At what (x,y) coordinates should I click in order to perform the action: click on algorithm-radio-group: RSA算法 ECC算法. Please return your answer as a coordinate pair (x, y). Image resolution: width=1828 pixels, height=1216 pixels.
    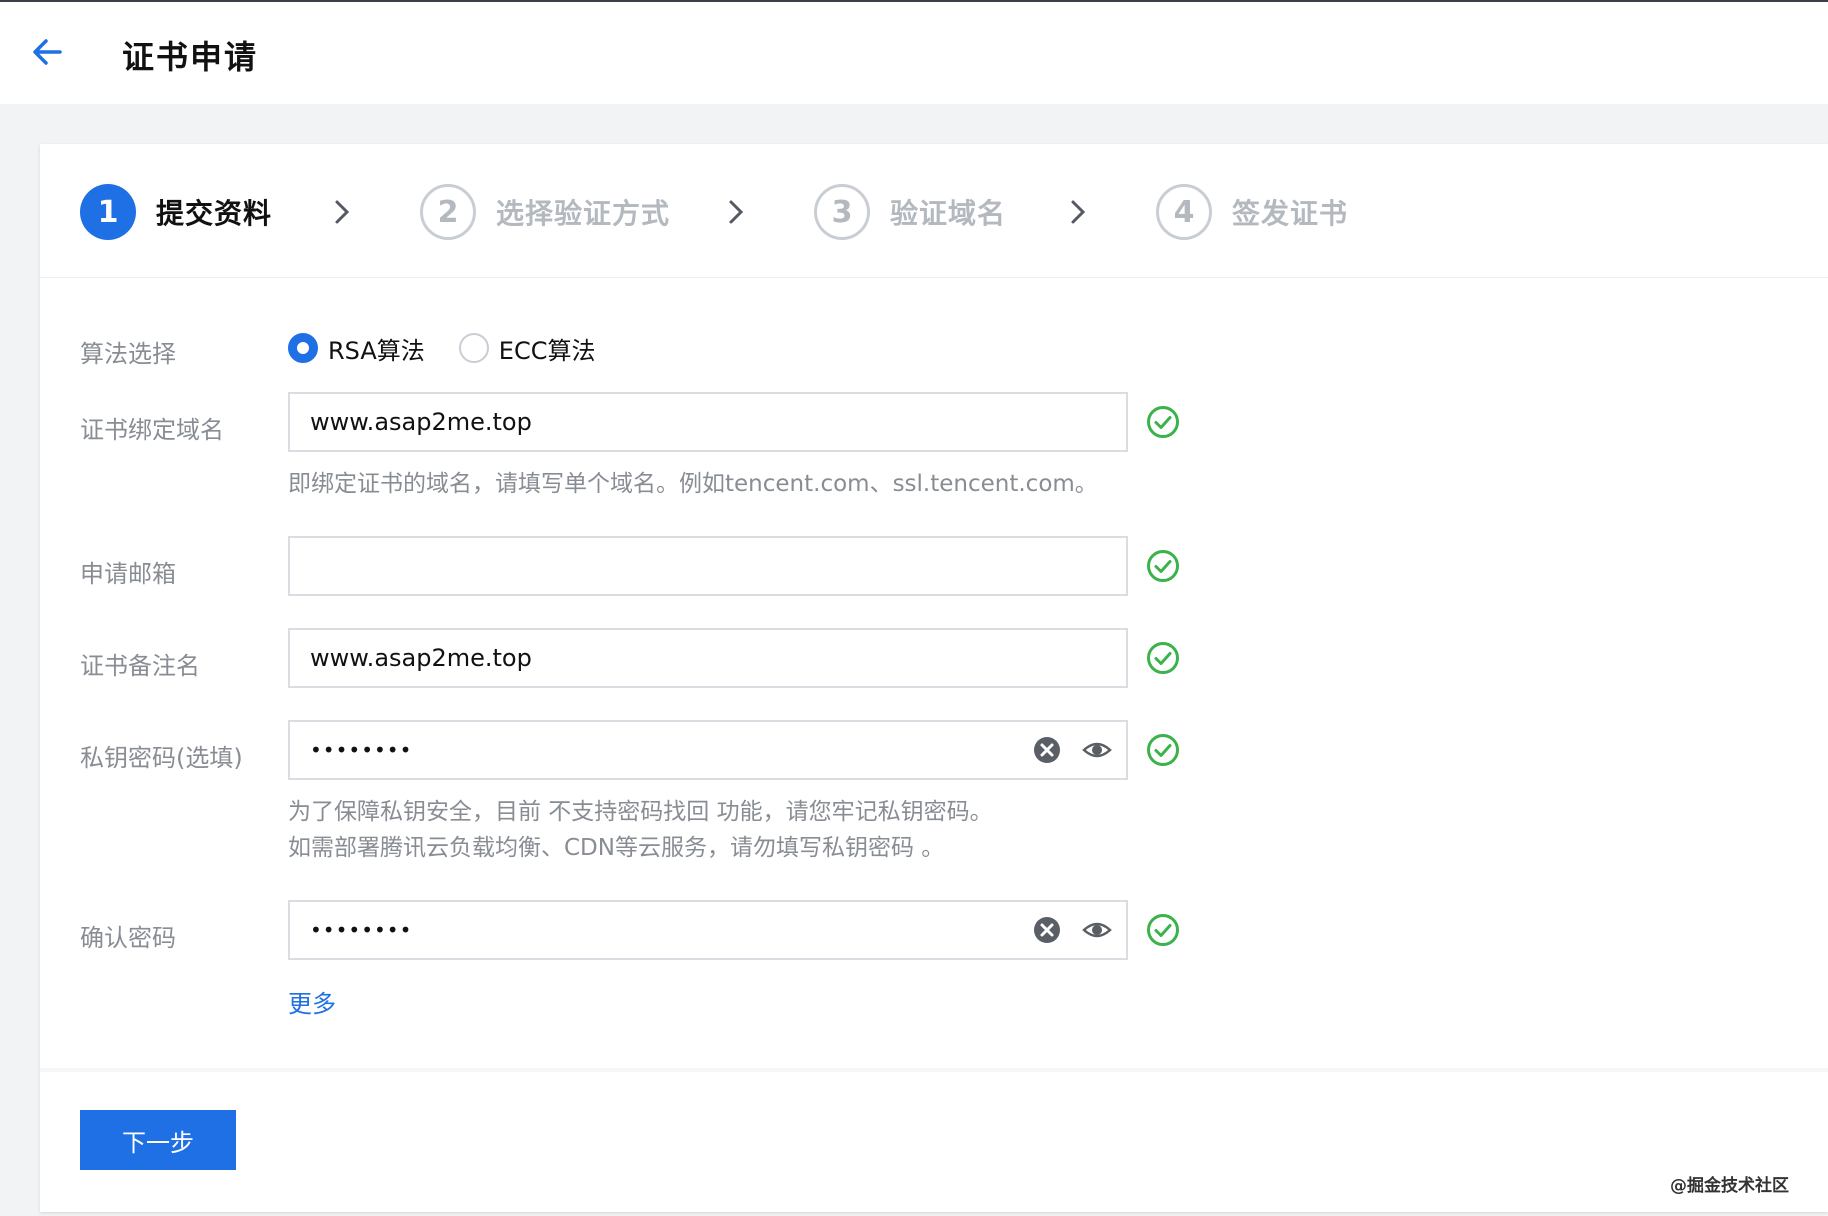
    Looking at the image, I should click on (458, 348).